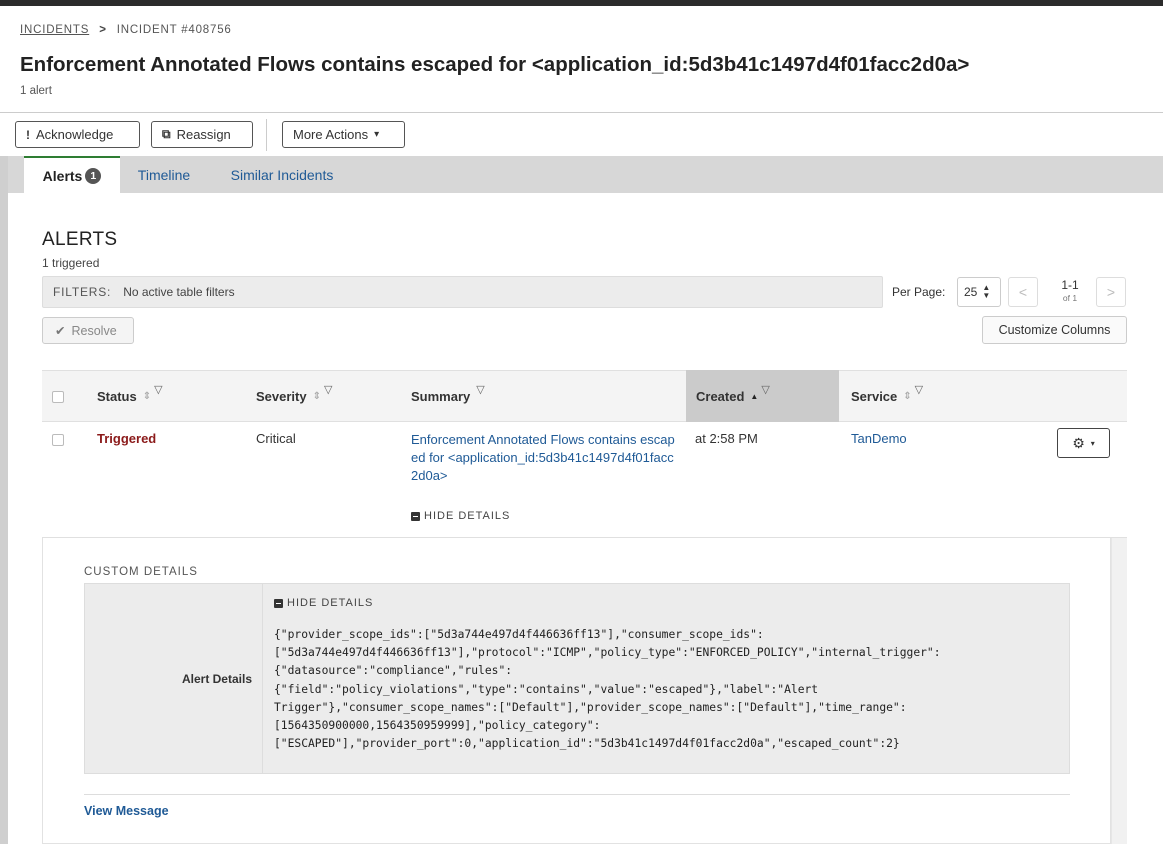 The height and width of the screenshot is (844, 1163). What do you see at coordinates (71, 263) in the screenshot?
I see `alerts-triggered-count: 1 triggered` at bounding box center [71, 263].